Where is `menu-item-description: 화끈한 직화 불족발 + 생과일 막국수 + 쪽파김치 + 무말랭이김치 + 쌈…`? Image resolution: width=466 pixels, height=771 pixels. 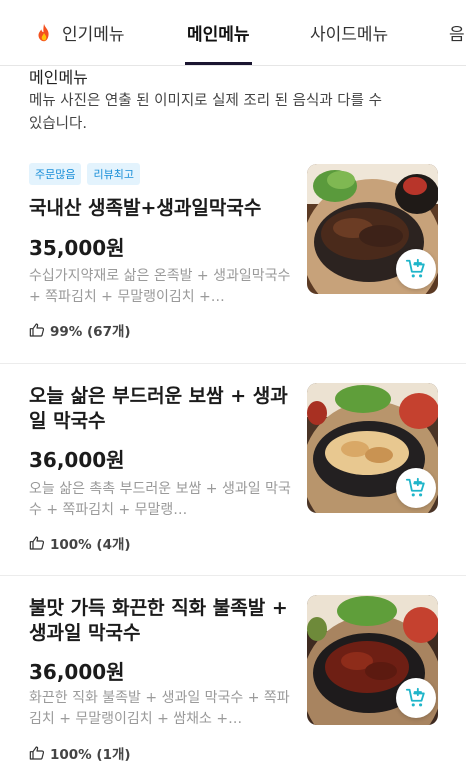
menu-item-description: 화끈한 직화 불족발 + 생과일 막국수 + 쪽파김치 + 무말랭이김치 + 쌈… is located at coordinates (159, 708).